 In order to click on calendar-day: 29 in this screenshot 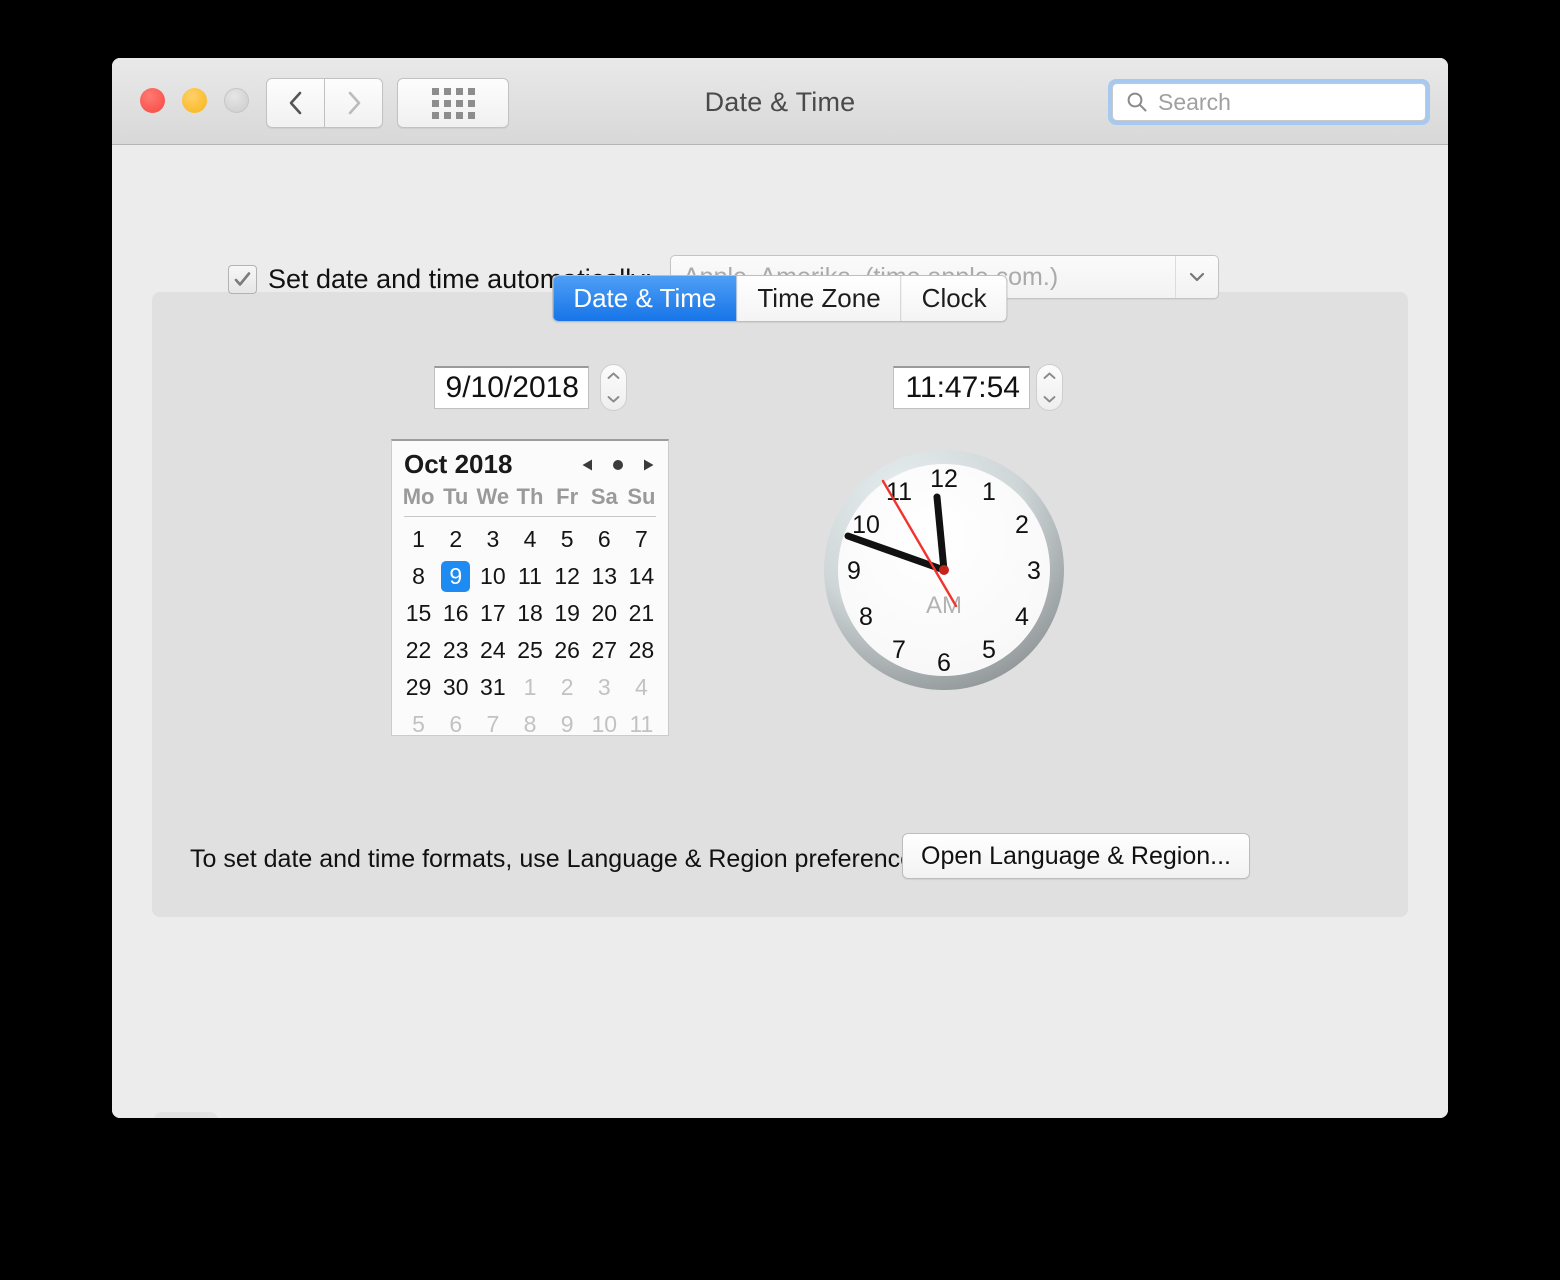, I will do `click(418, 687)`.